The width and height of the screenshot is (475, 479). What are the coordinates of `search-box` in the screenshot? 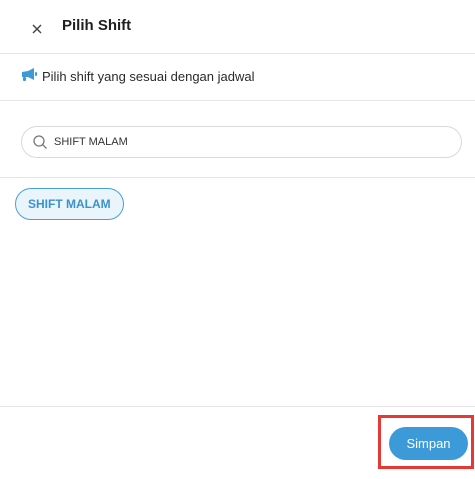 It's located at (241, 142).